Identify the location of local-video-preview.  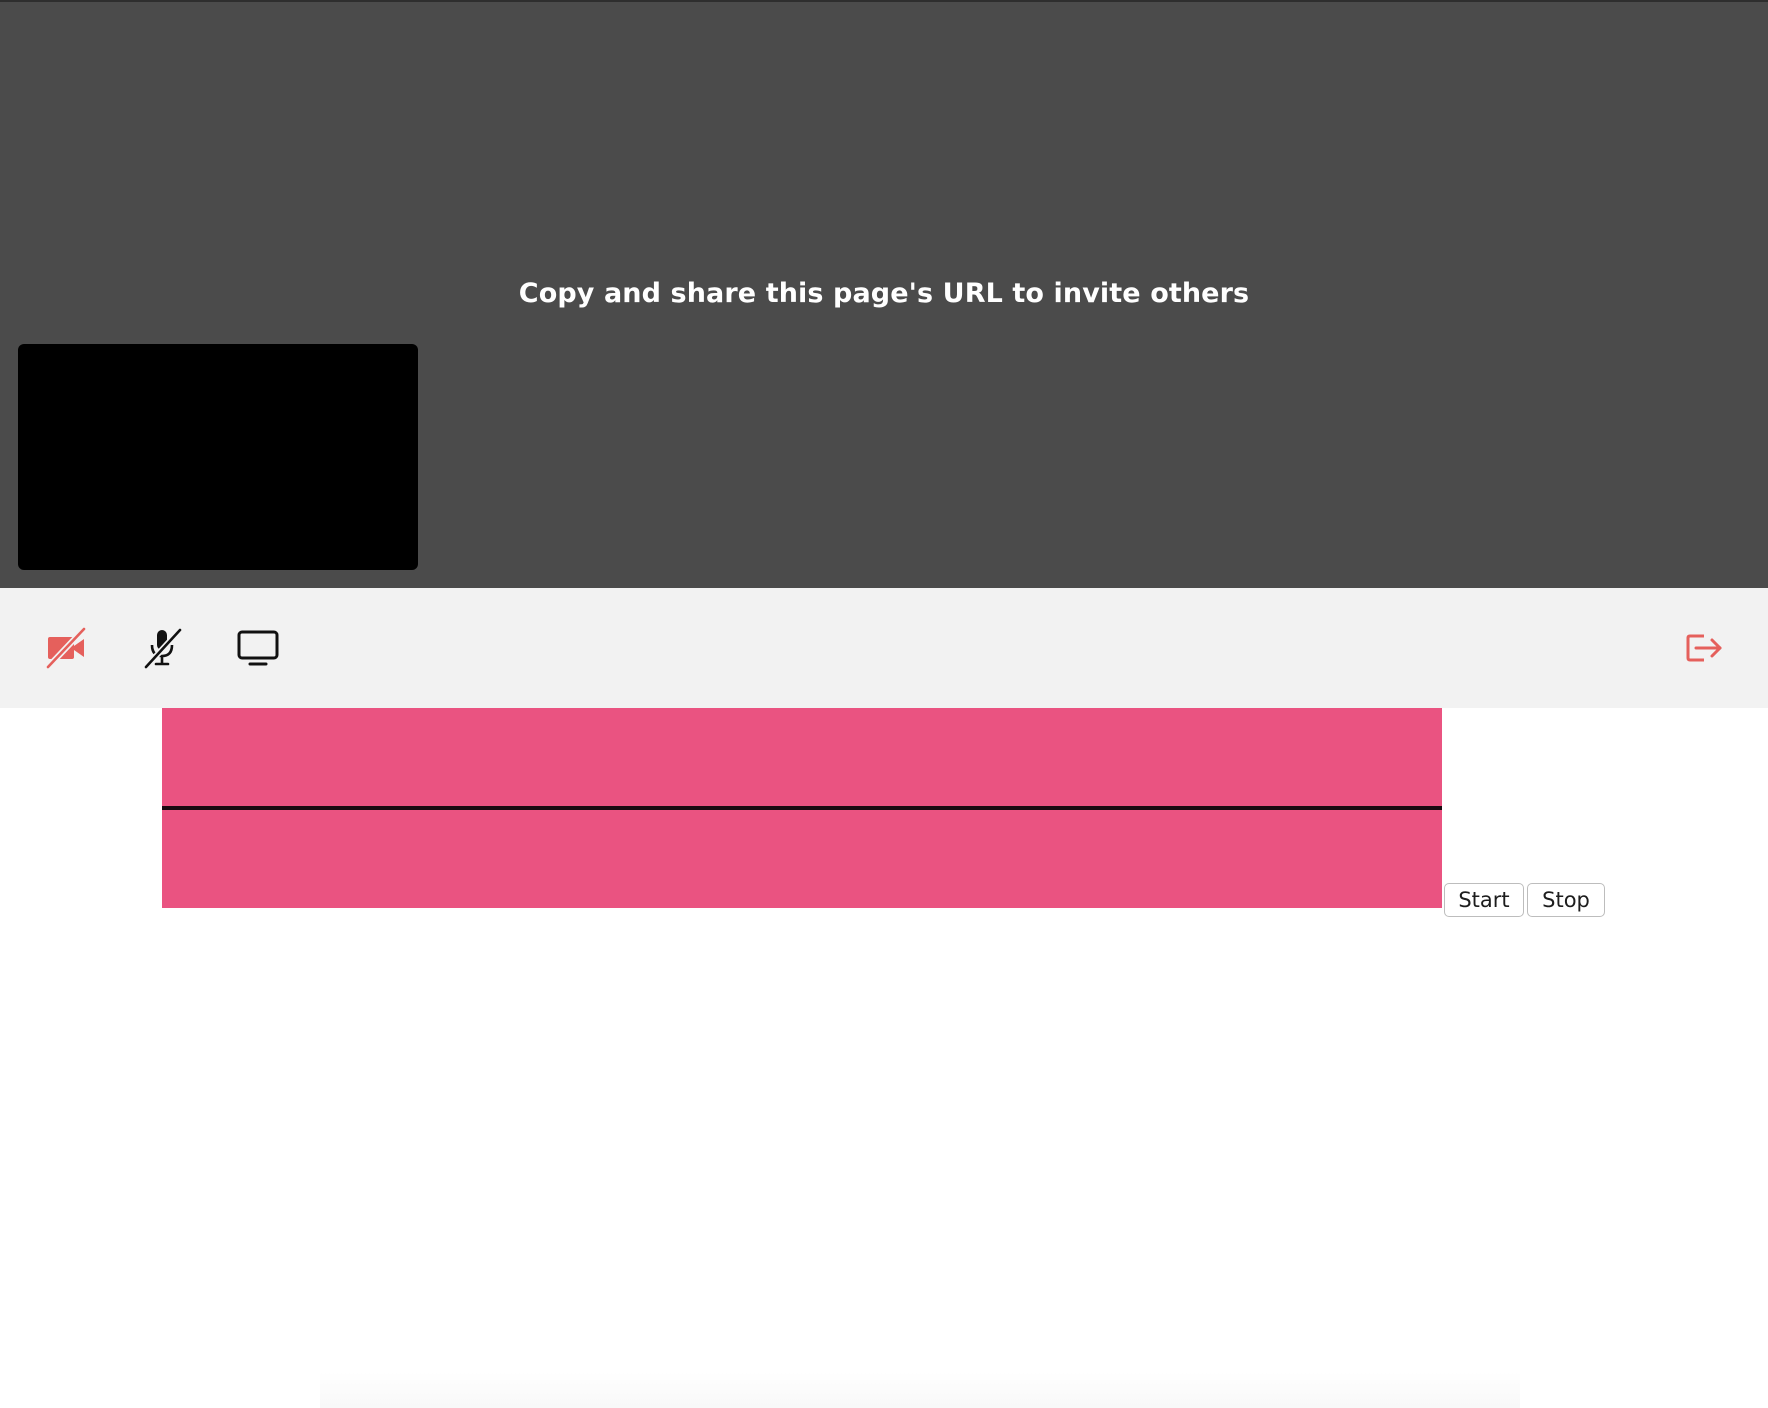
(218, 457).